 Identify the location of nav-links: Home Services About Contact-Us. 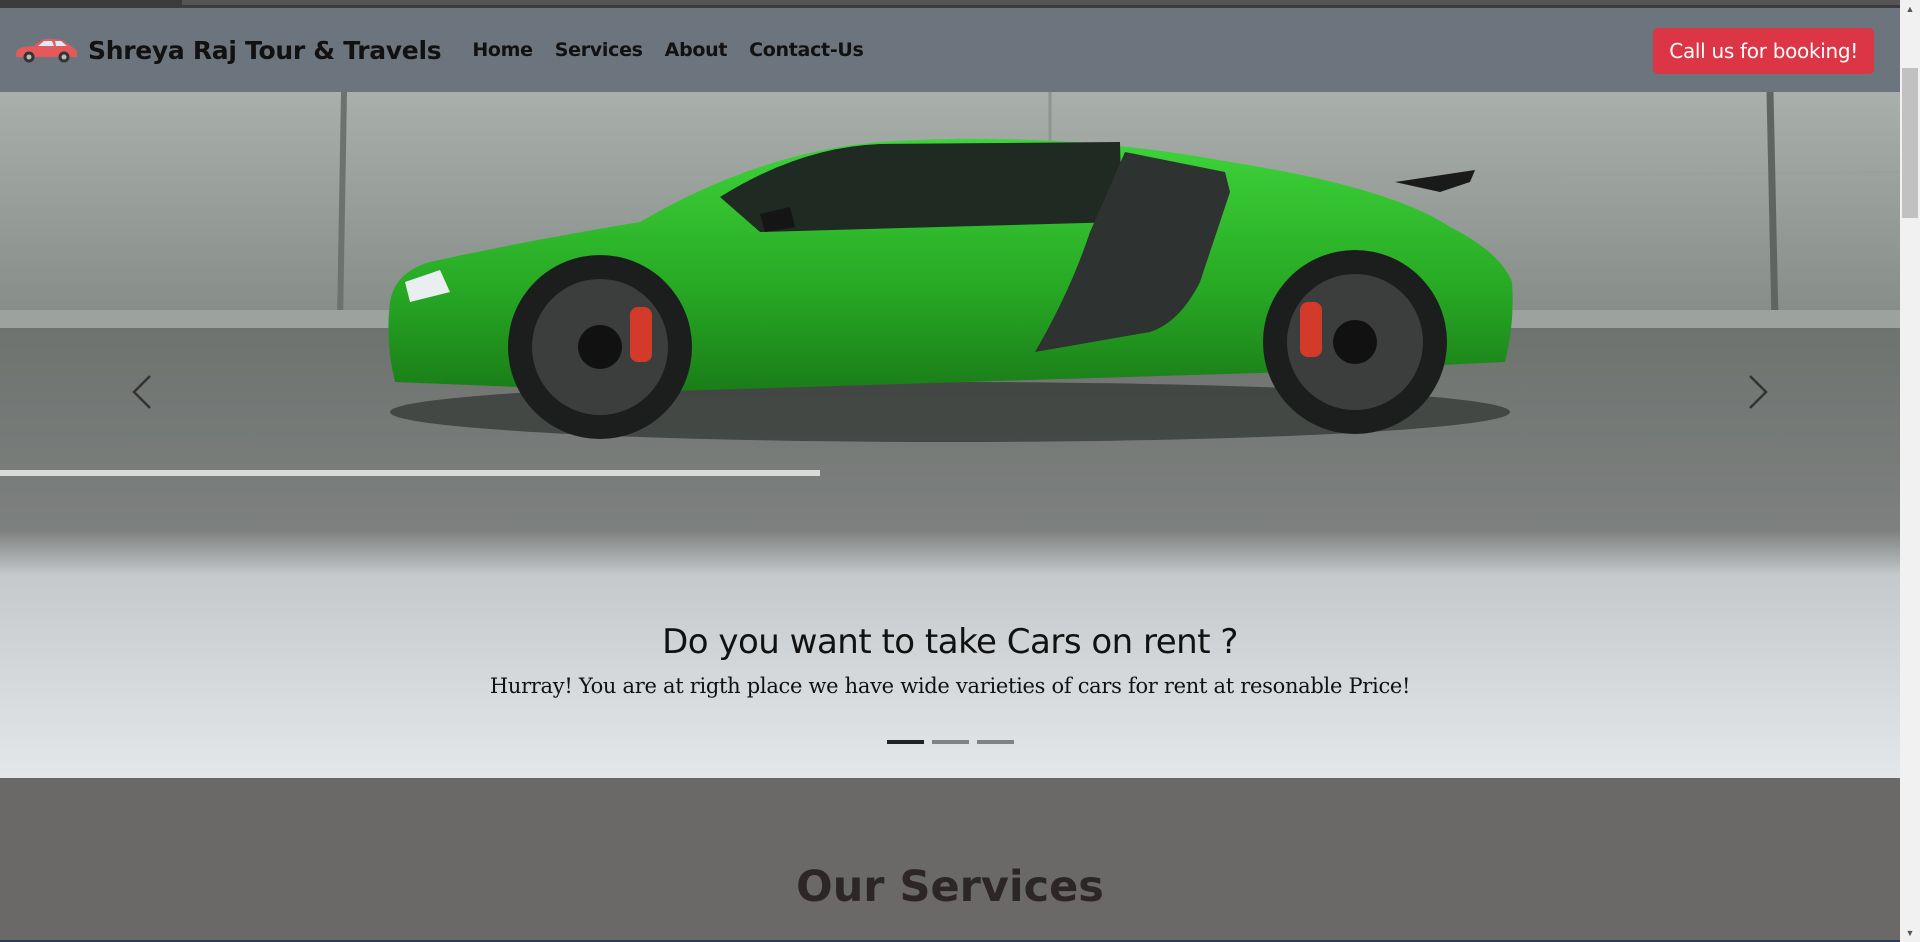
(667, 50).